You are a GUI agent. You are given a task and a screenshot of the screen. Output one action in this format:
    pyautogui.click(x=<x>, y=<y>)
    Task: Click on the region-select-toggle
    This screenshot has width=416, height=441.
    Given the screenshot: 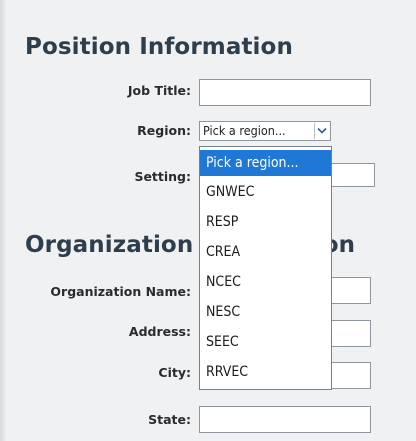 What is the action you would take?
    pyautogui.click(x=321, y=131)
    